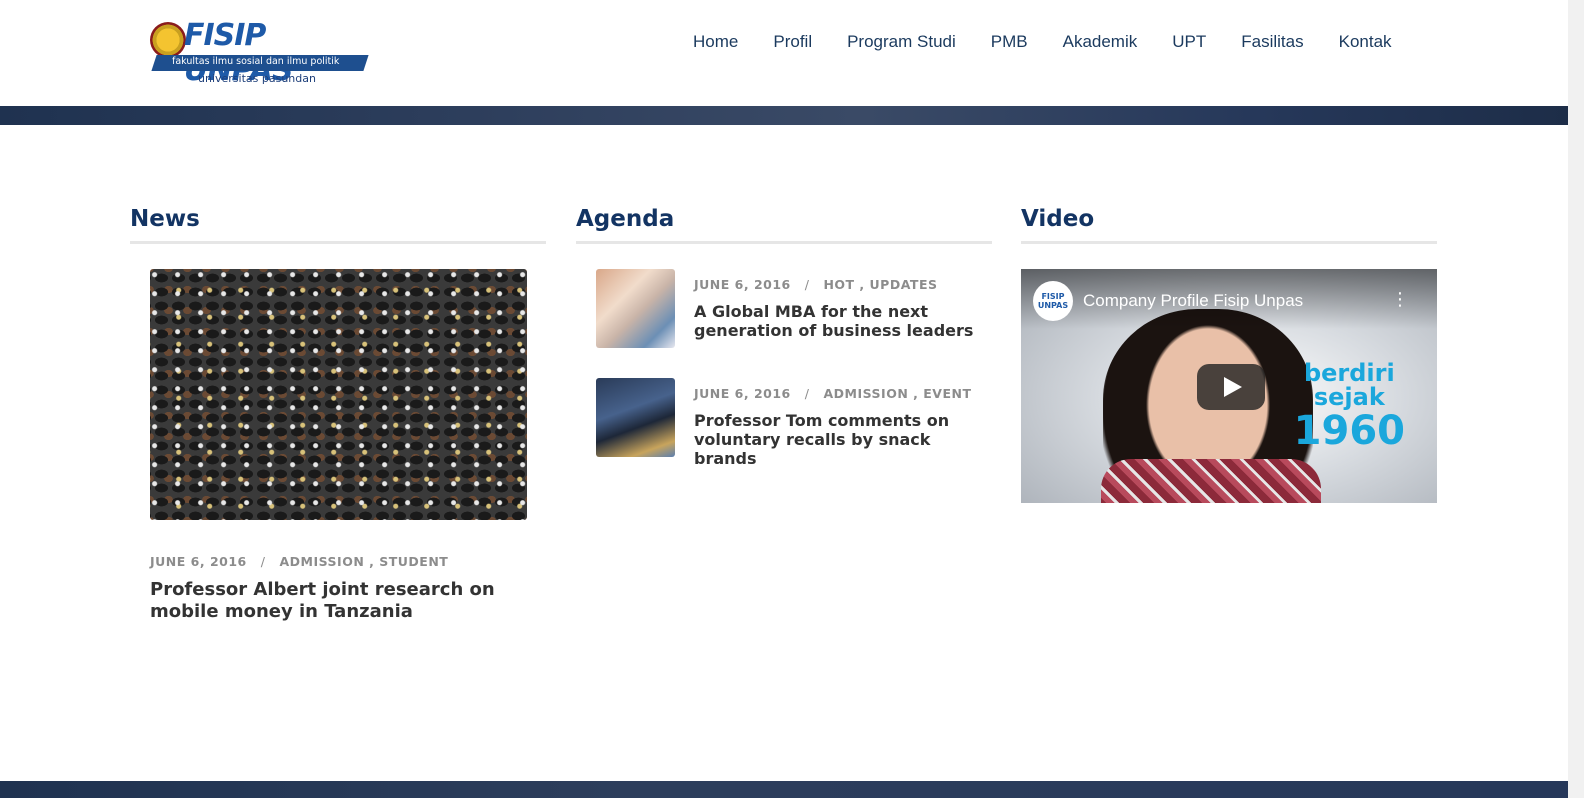 The height and width of the screenshot is (798, 1584). What do you see at coordinates (198, 561) in the screenshot?
I see `news-date: JUNE 6, 2016` at bounding box center [198, 561].